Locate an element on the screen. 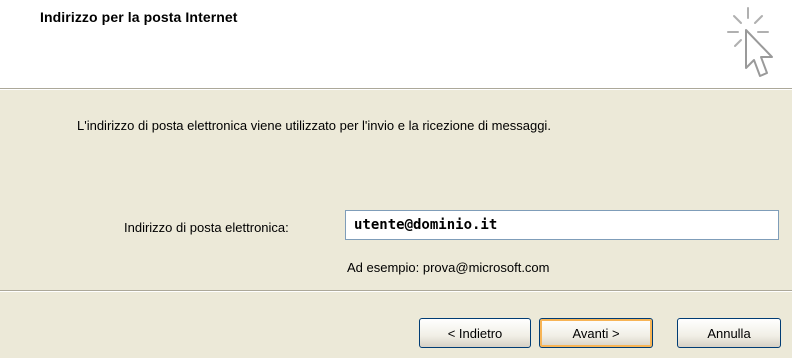 The width and height of the screenshot is (792, 358). next-button: Avanti > is located at coordinates (596, 333).